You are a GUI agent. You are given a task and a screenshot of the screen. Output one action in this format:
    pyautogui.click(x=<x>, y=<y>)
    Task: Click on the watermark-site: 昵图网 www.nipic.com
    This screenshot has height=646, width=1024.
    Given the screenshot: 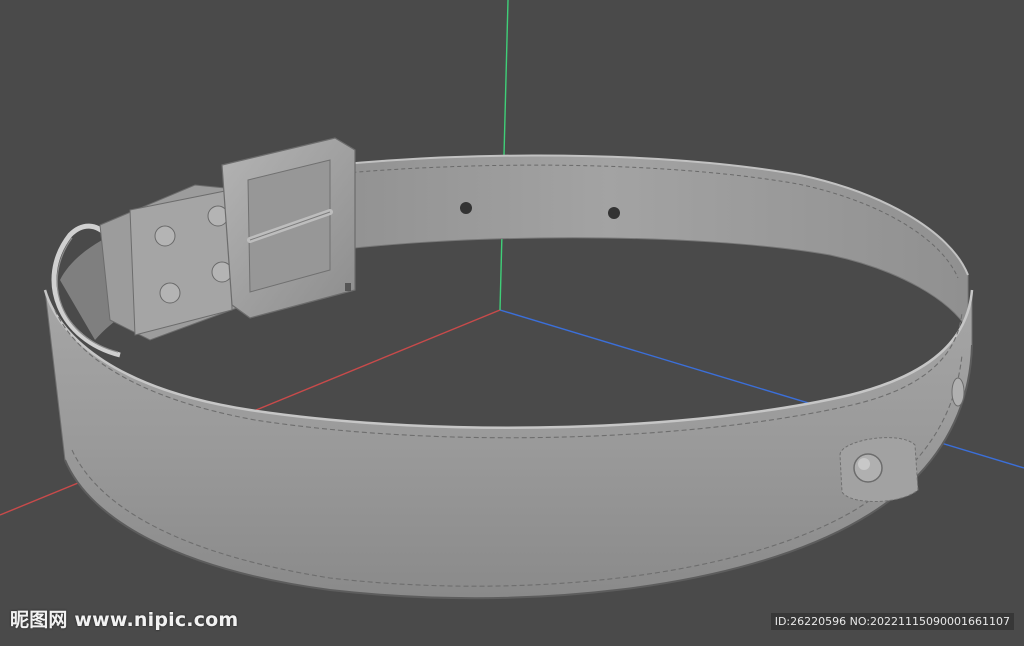 What is the action you would take?
    pyautogui.click(x=124, y=620)
    